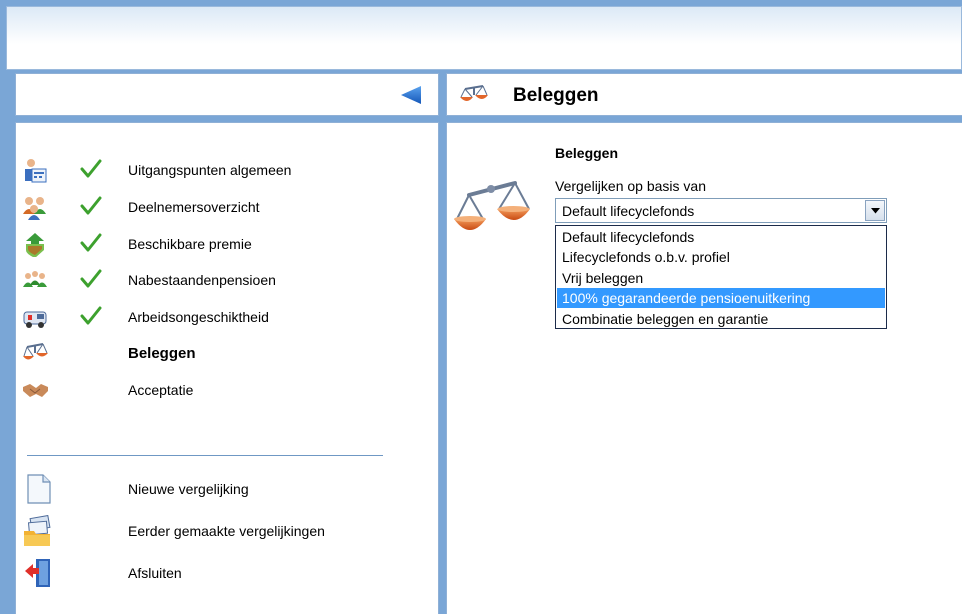  I want to click on sidebar-step: Deelnemersoverzicht, so click(226, 207).